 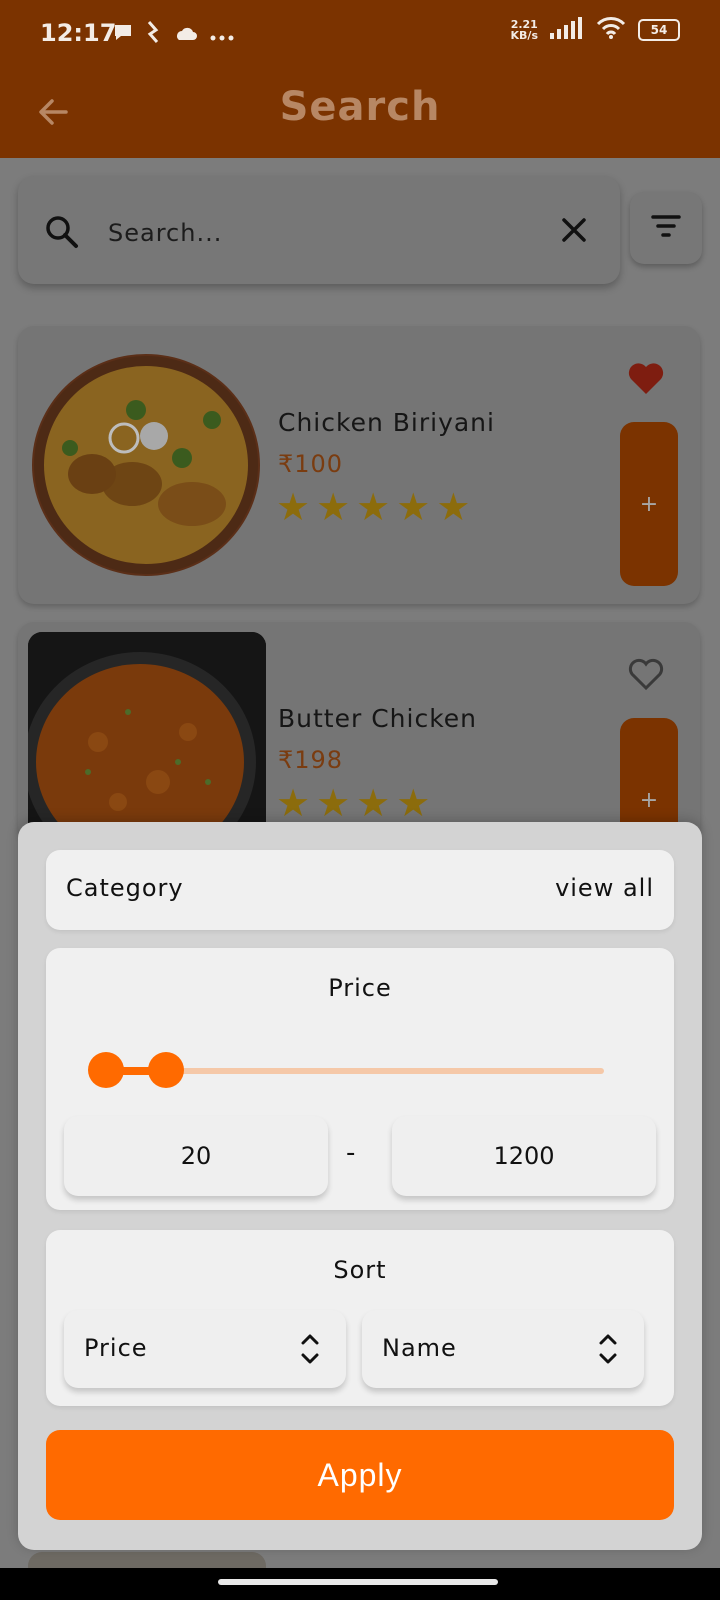 What do you see at coordinates (165, 1070) in the screenshot?
I see `price-slider-max-handle` at bounding box center [165, 1070].